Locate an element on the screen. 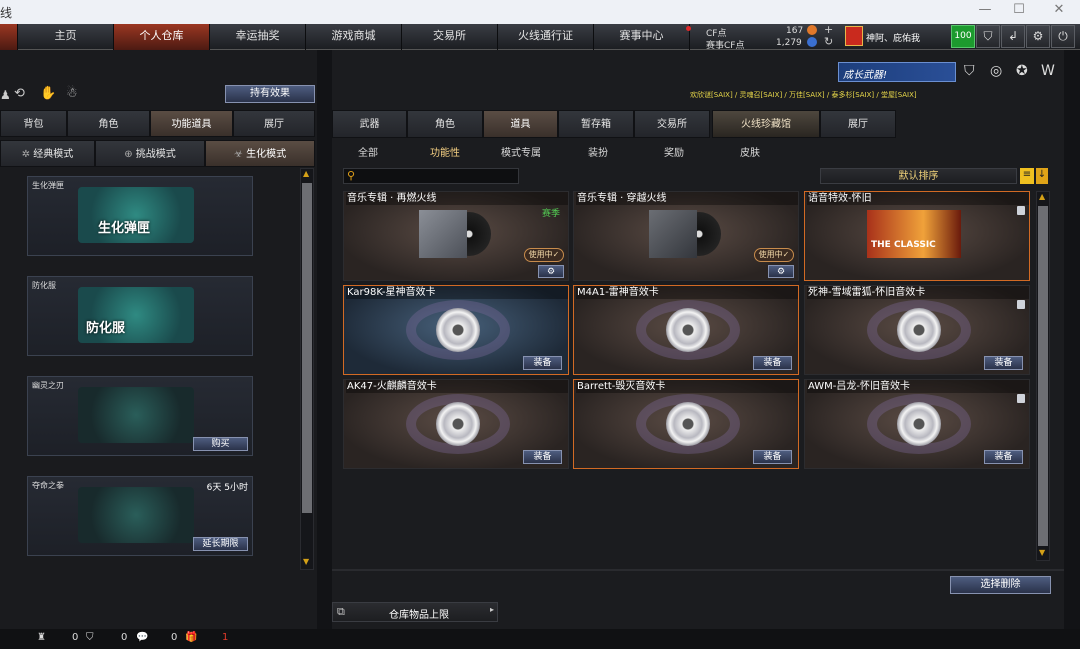 This screenshot has height=649, width=1080. left-scrollbar: ▲ ▼ is located at coordinates (307, 369).